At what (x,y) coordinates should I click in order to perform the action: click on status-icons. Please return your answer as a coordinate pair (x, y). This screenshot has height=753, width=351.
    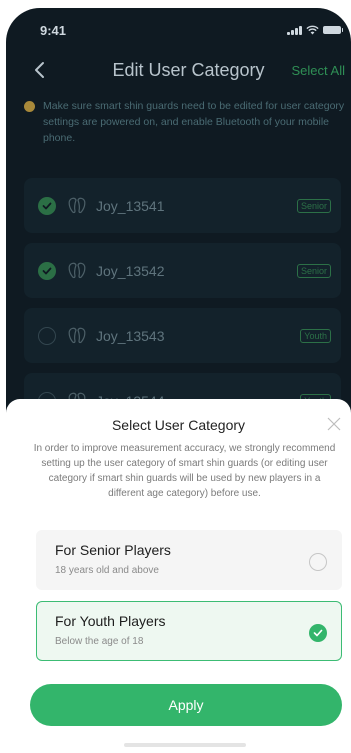
    Looking at the image, I should click on (315, 30).